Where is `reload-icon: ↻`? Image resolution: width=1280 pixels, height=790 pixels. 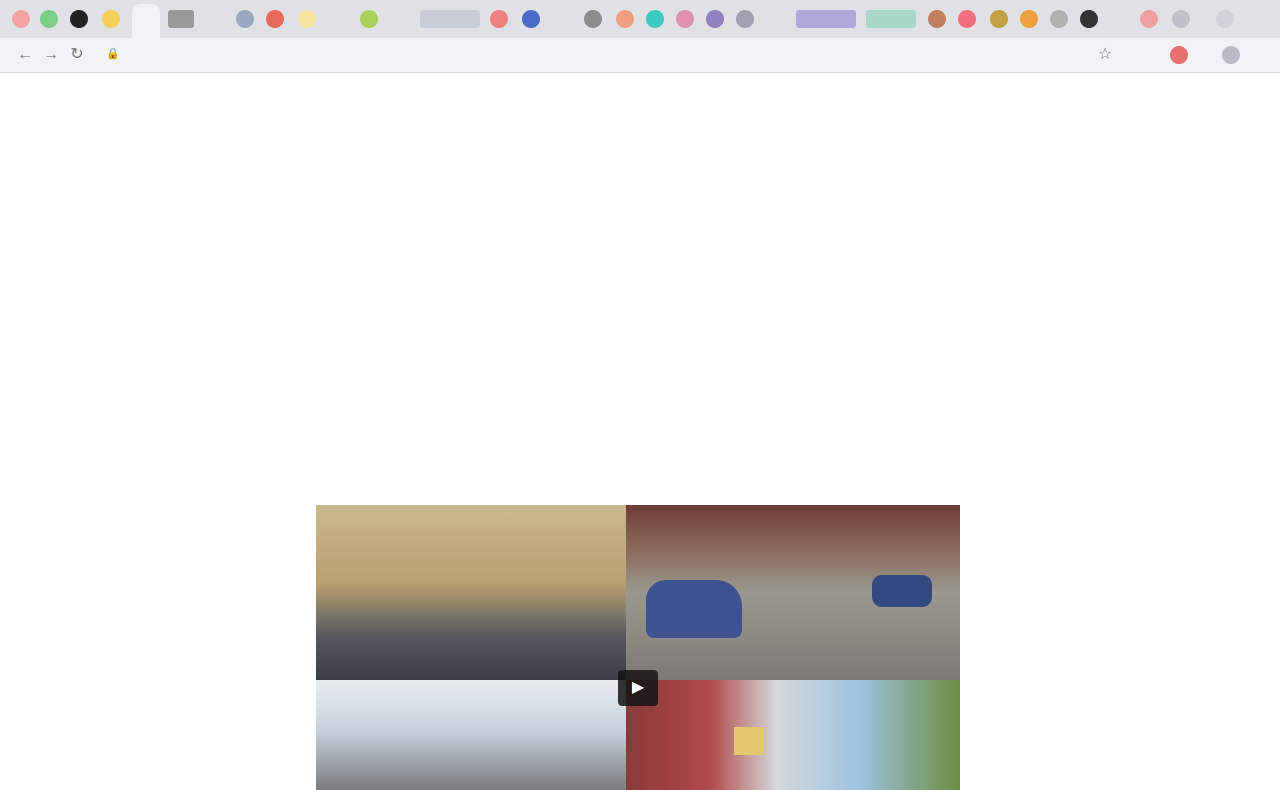 reload-icon: ↻ is located at coordinates (77, 55).